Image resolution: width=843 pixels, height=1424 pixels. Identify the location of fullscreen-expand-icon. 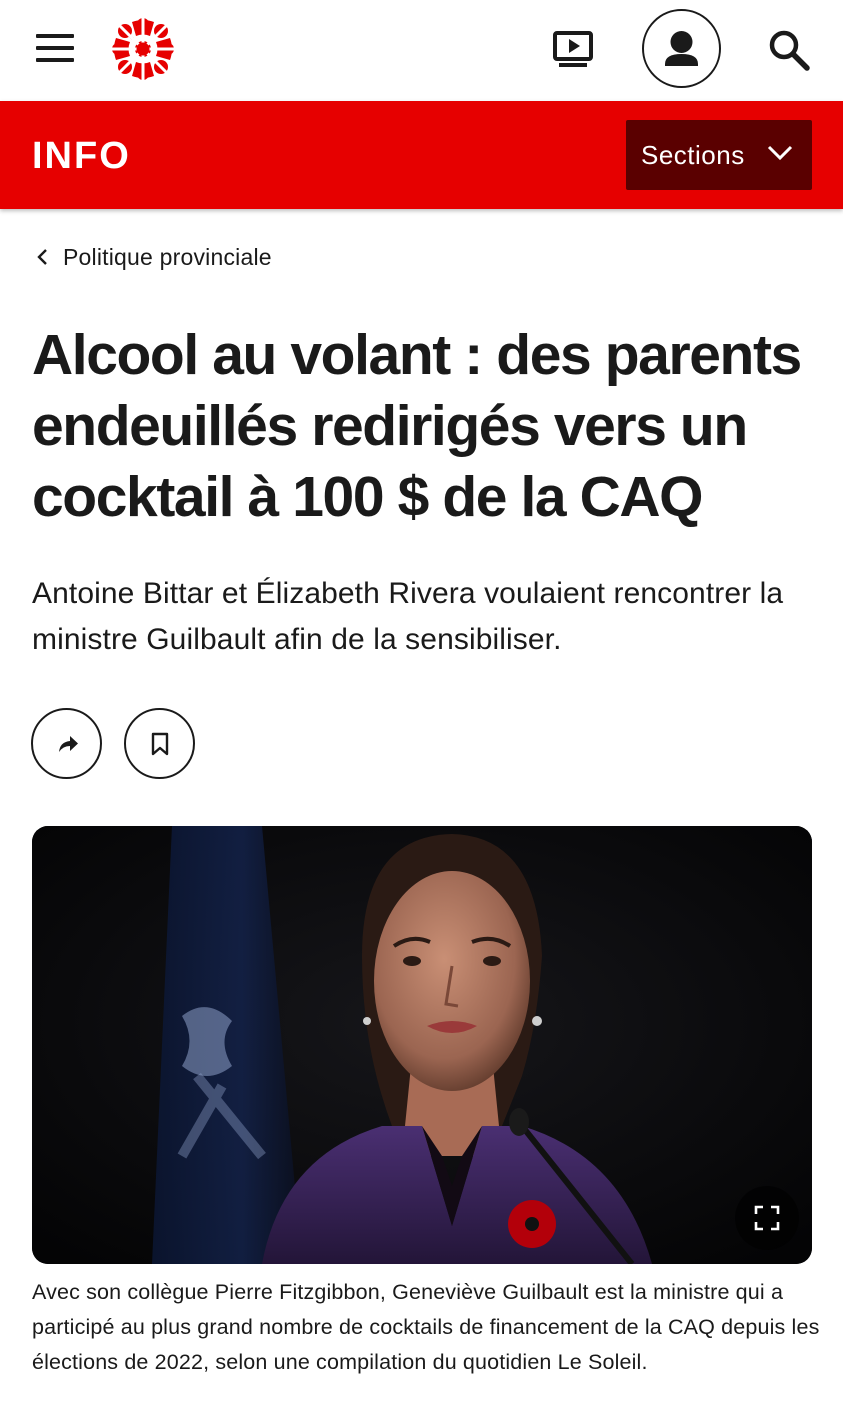
(767, 1218).